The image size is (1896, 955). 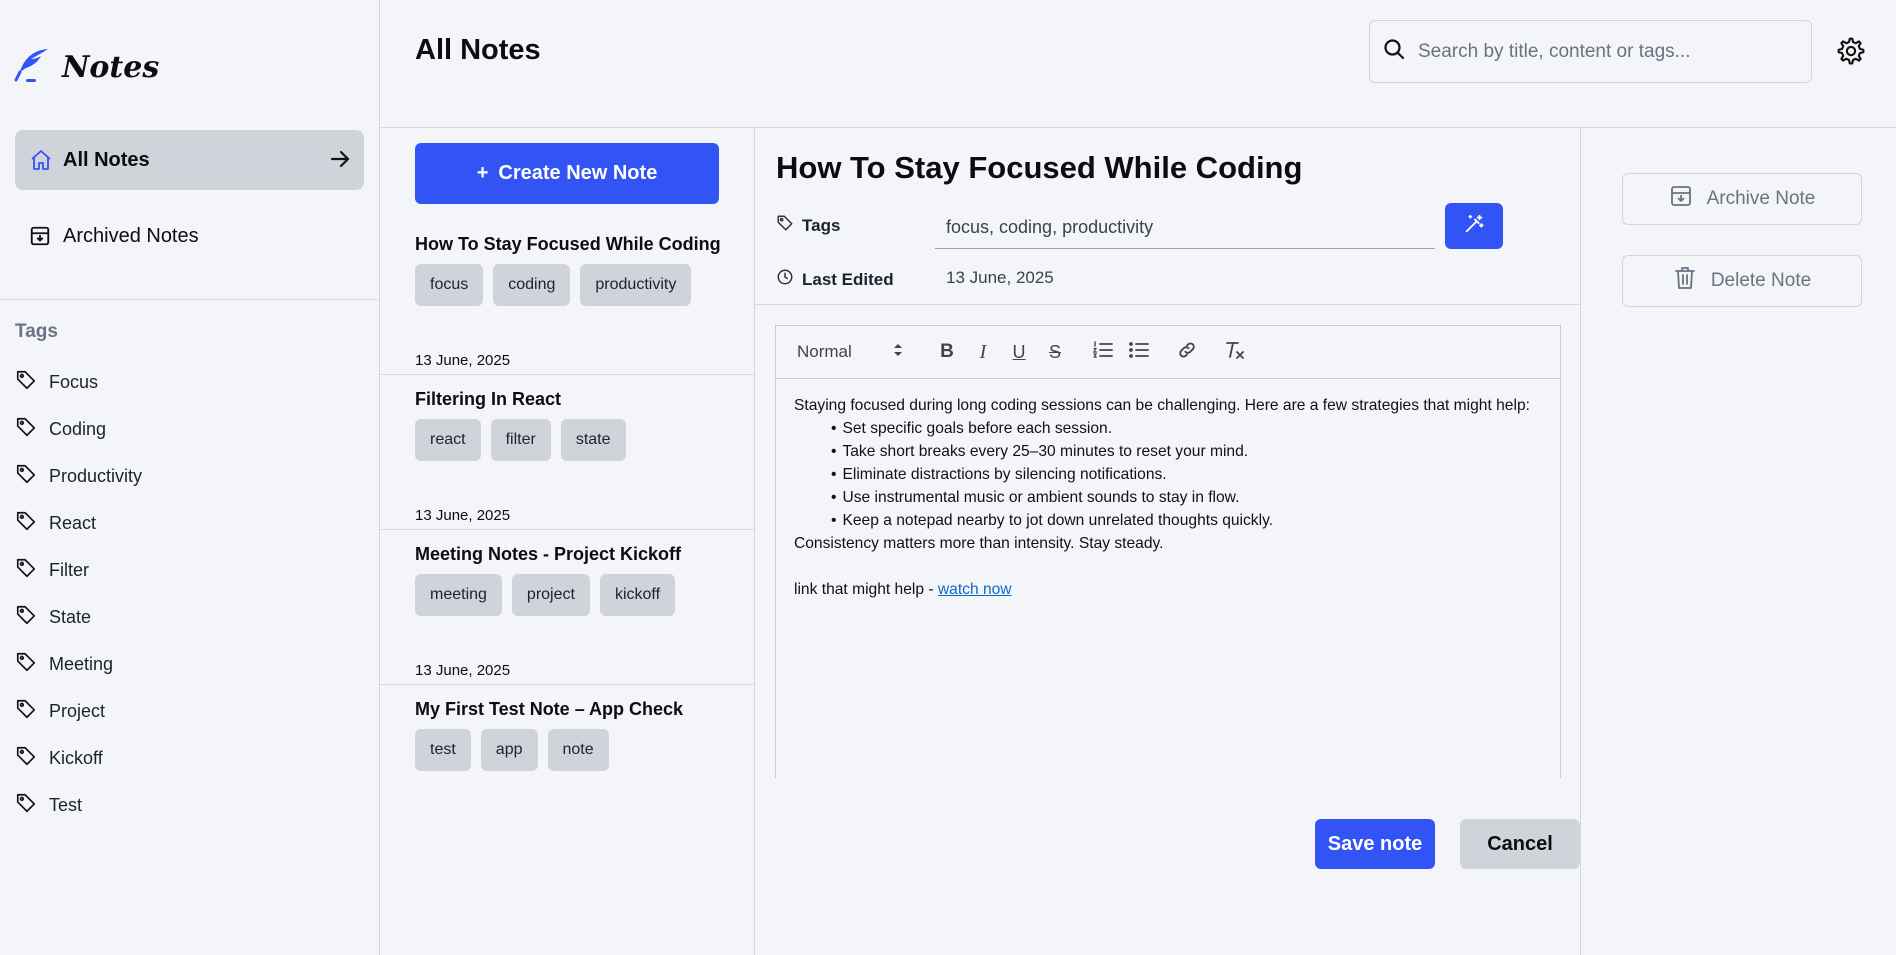 What do you see at coordinates (185, 476) in the screenshot?
I see `sidebar-tag-productivity: Productivity` at bounding box center [185, 476].